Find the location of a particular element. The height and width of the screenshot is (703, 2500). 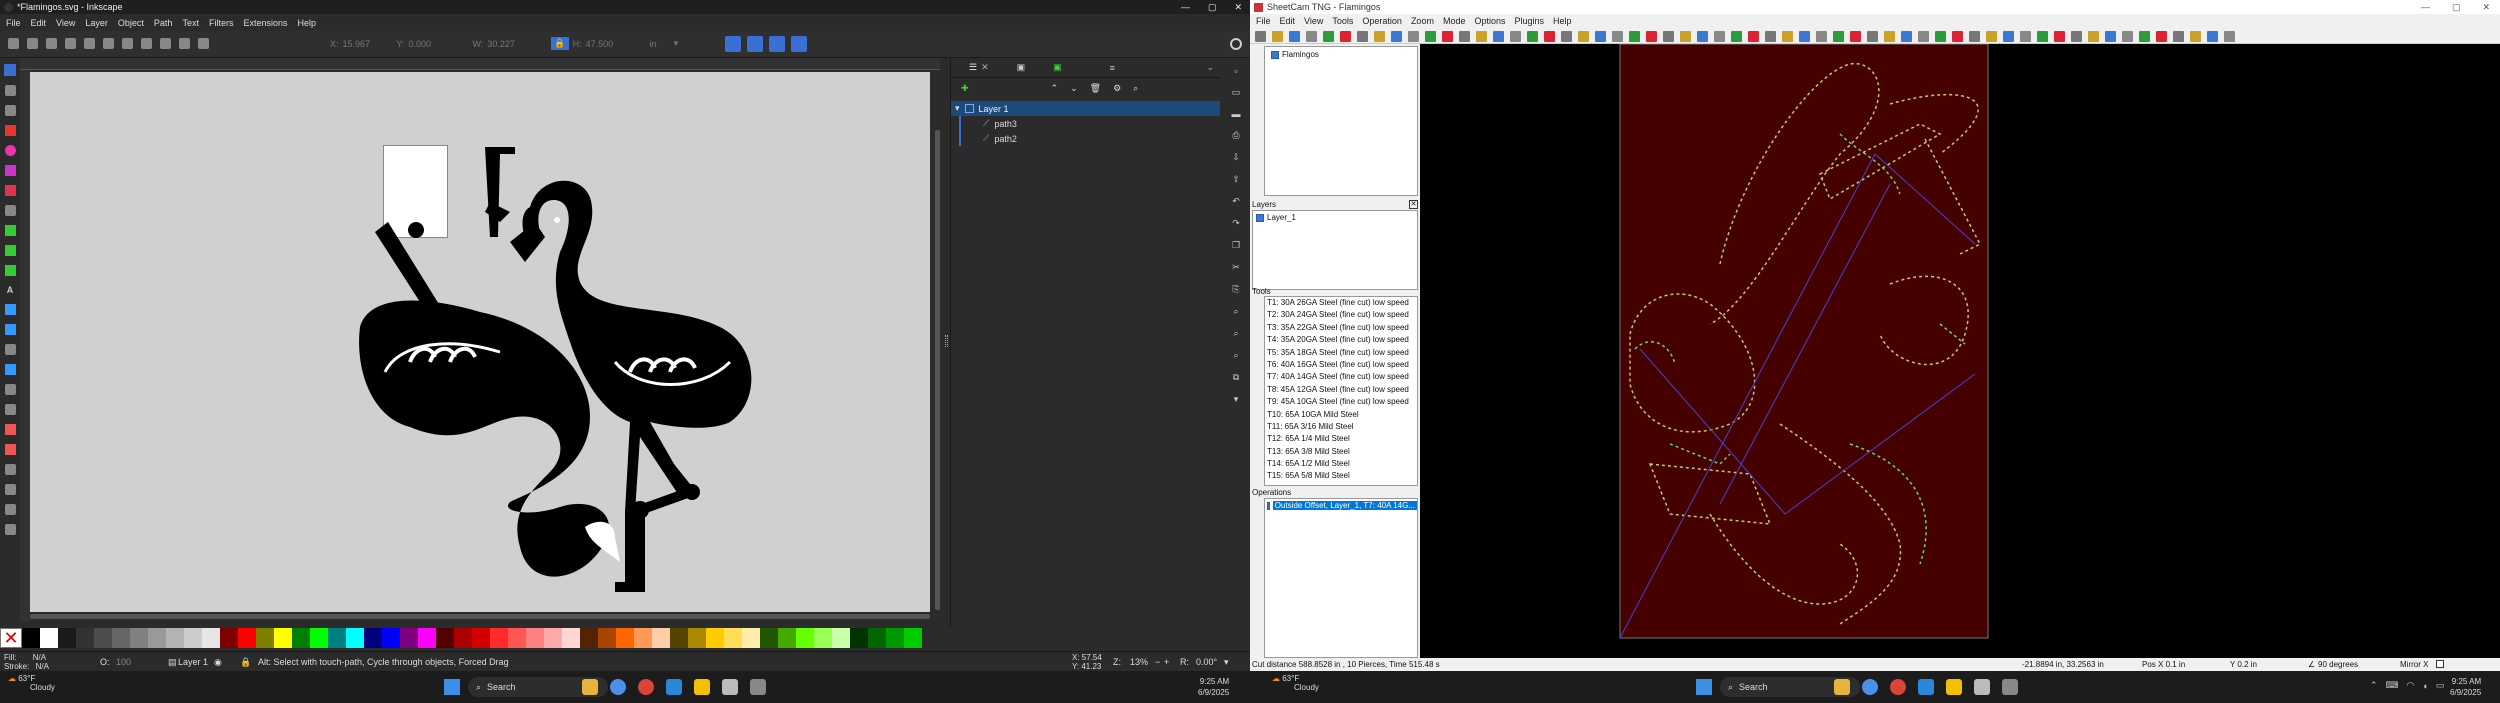

menu-options: Options is located at coordinates (1489, 21).